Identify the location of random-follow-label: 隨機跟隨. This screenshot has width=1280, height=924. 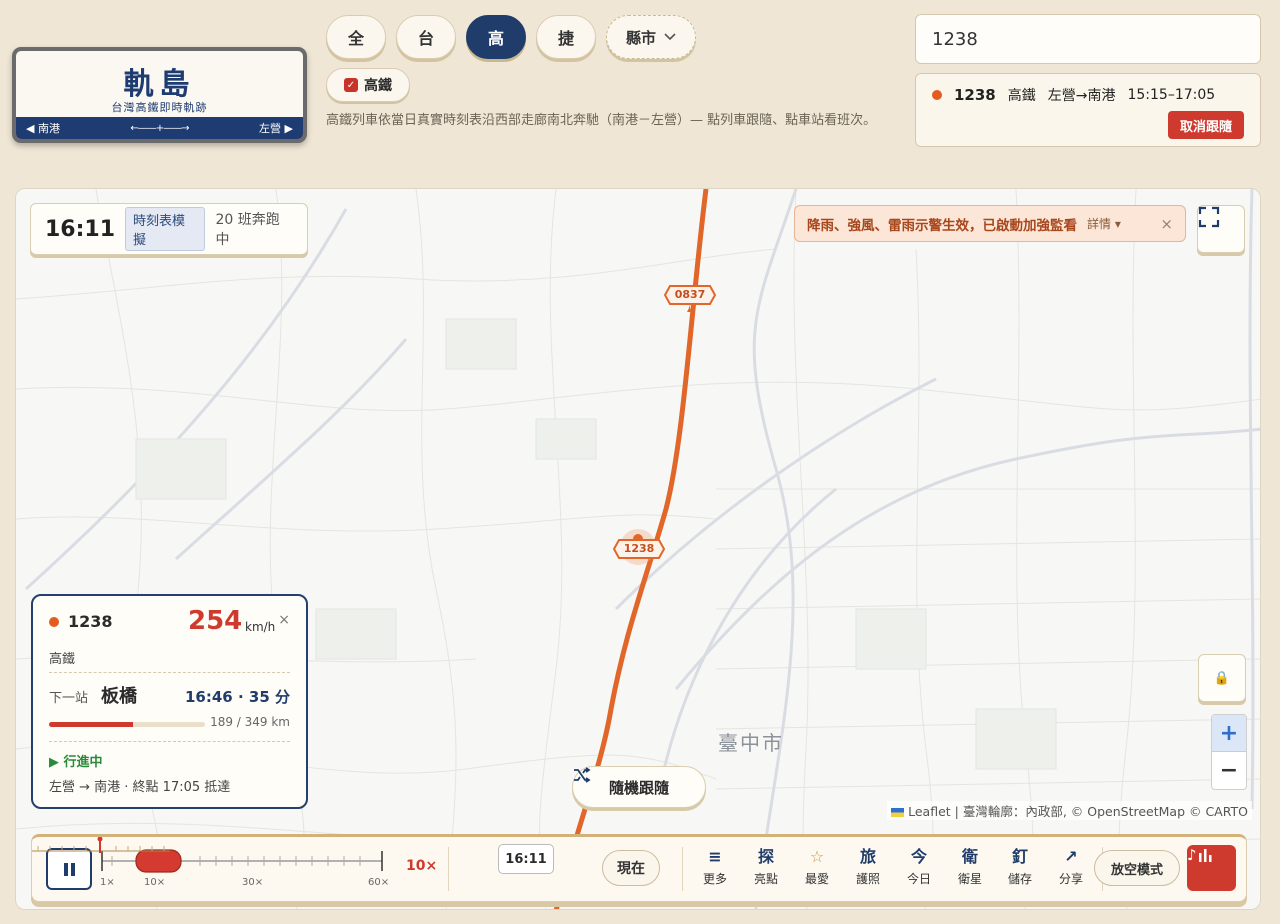
(638, 787).